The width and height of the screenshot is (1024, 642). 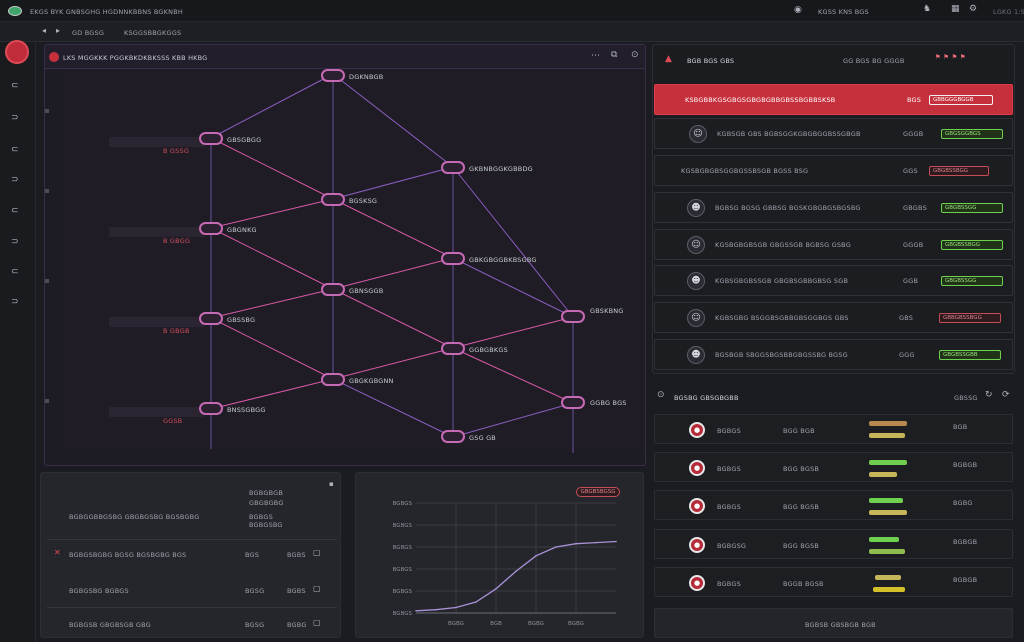 I want to click on settings-icon: ⚙, so click(x=973, y=9).